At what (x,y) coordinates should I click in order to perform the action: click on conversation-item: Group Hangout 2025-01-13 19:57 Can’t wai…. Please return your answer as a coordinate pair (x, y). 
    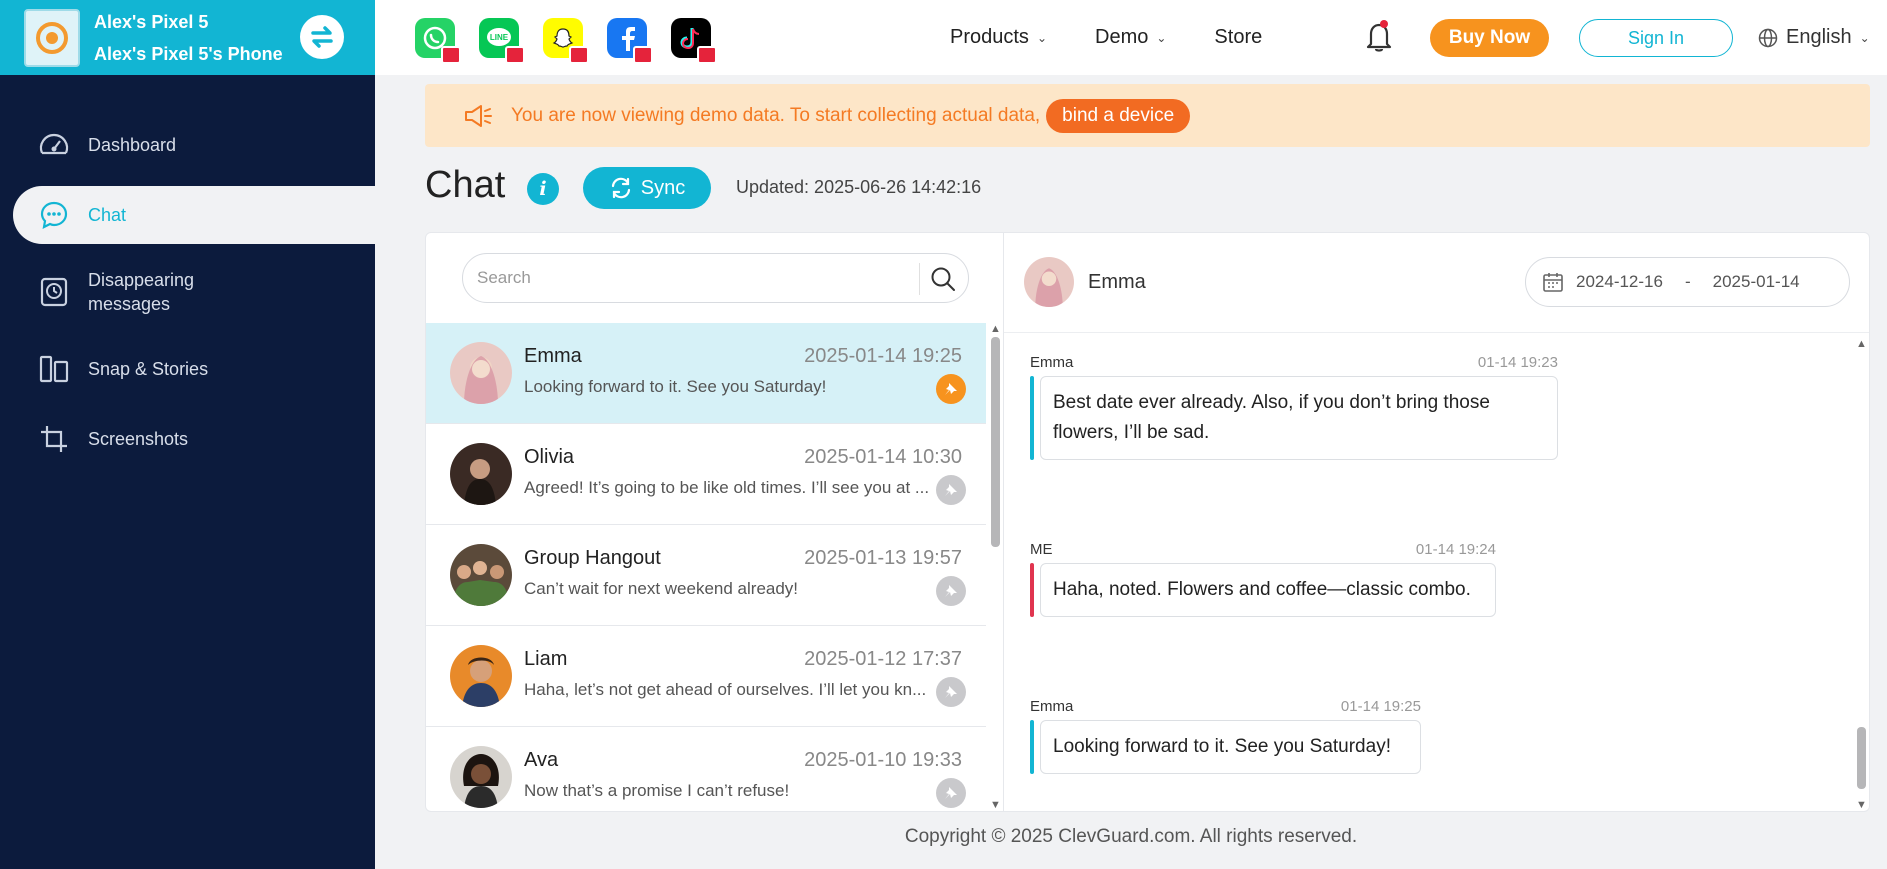
    Looking at the image, I should click on (706, 575).